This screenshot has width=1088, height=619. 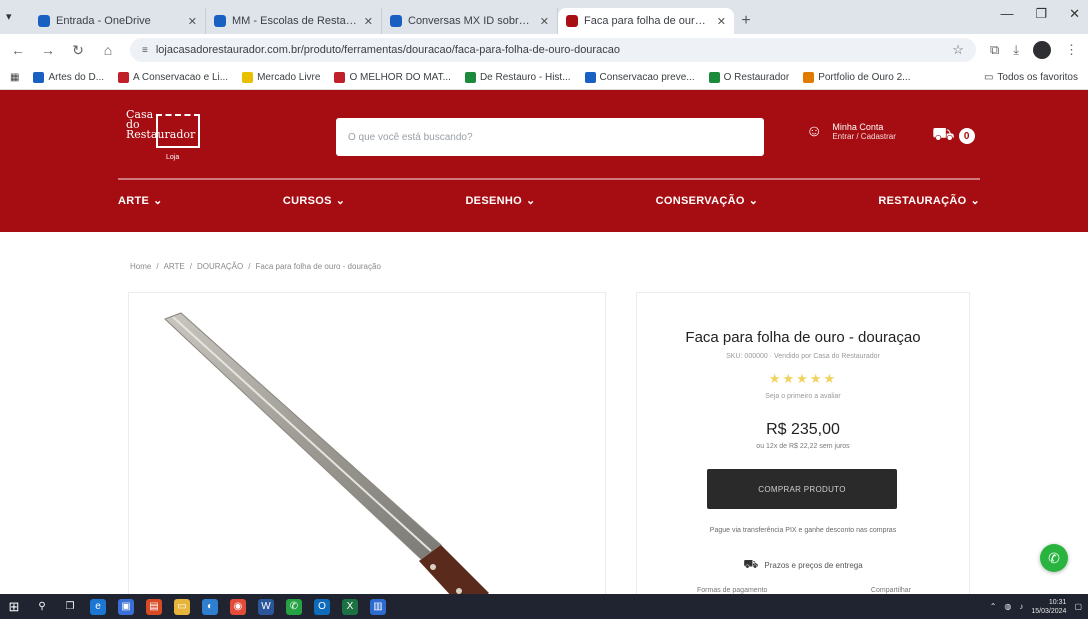 I want to click on whatsapp-chat-button: ✆, so click(x=1054, y=558).